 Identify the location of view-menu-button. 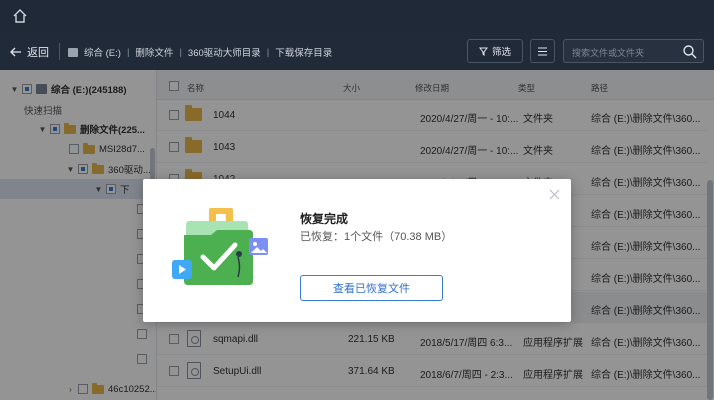
(542, 51).